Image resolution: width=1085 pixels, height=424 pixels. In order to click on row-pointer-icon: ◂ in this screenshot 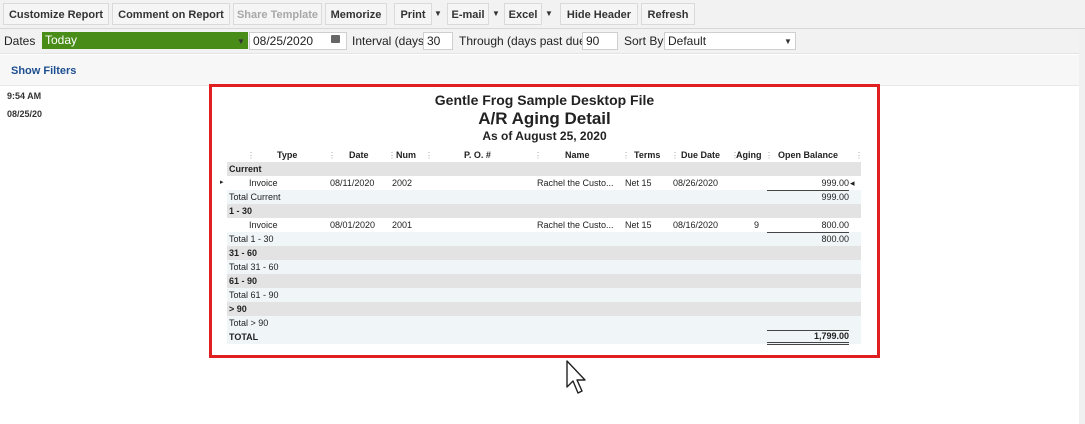, I will do `click(852, 183)`.